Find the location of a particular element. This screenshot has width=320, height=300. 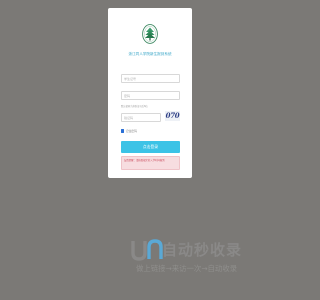

captcha-input is located at coordinates (141, 117).